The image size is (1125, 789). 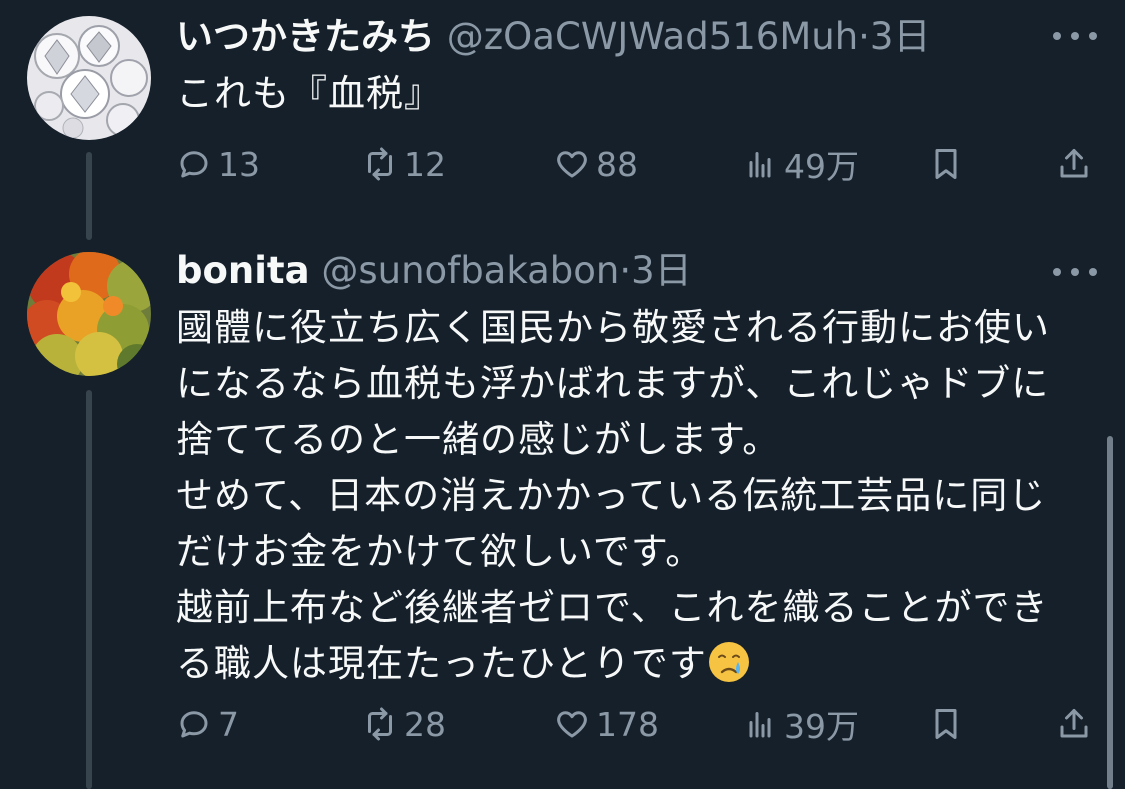 I want to click on display-name: bonita, so click(x=243, y=270).